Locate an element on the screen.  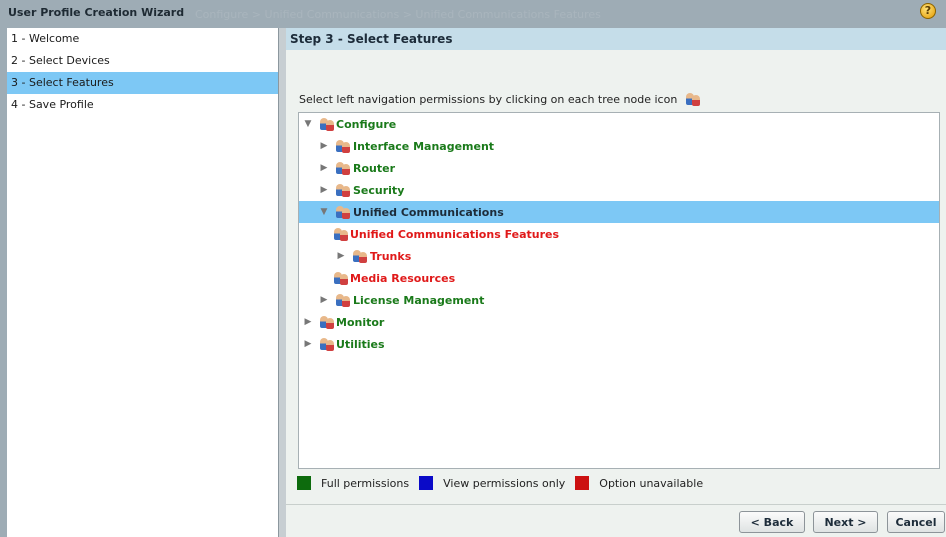
tree-node-label: Utilities is located at coordinates (360, 344).